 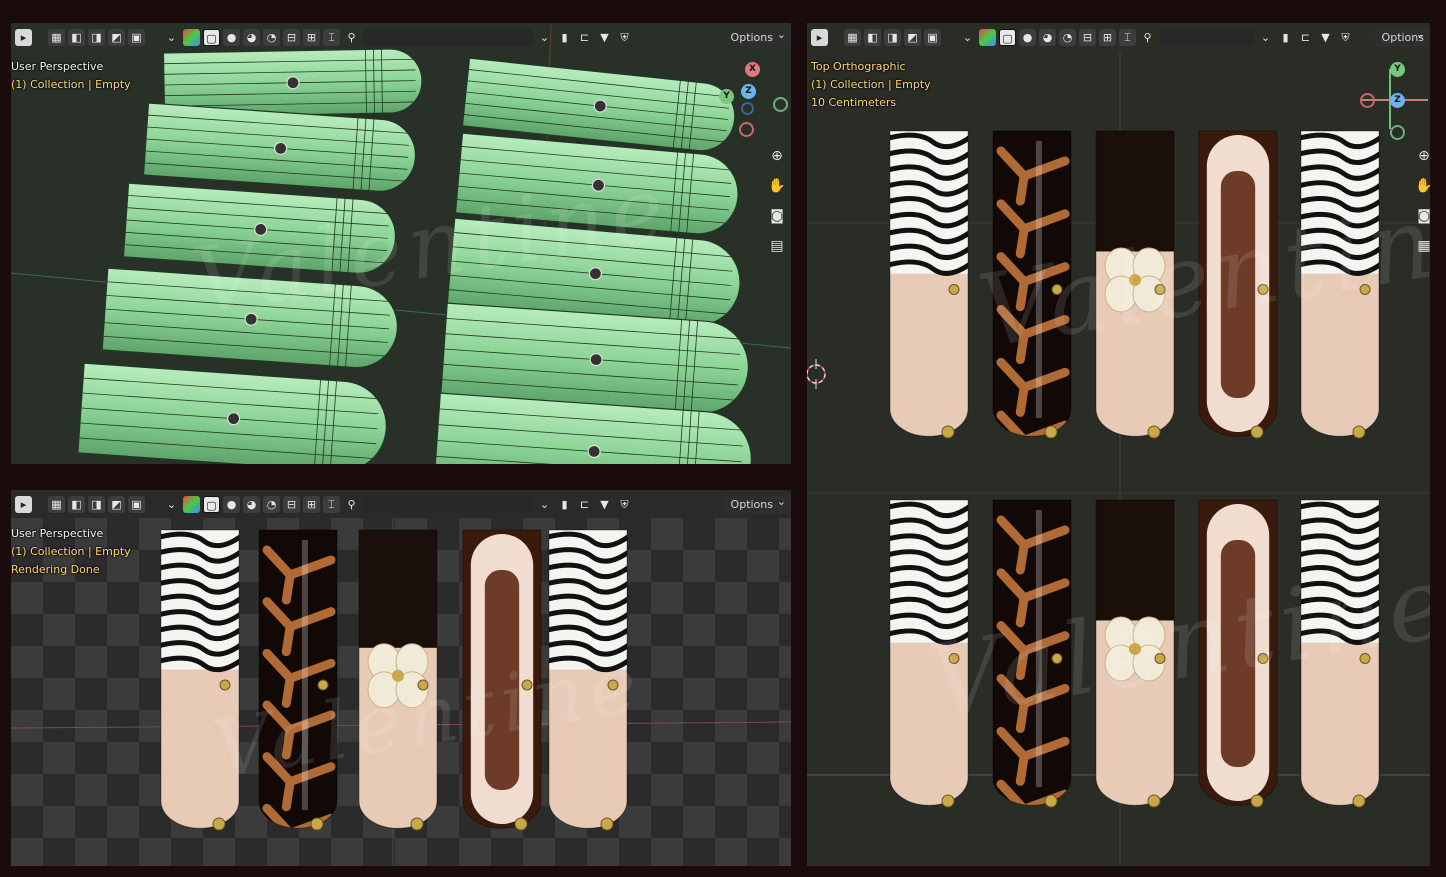 I want to click on navigation-gizmo: Y Z, so click(x=1394, y=99).